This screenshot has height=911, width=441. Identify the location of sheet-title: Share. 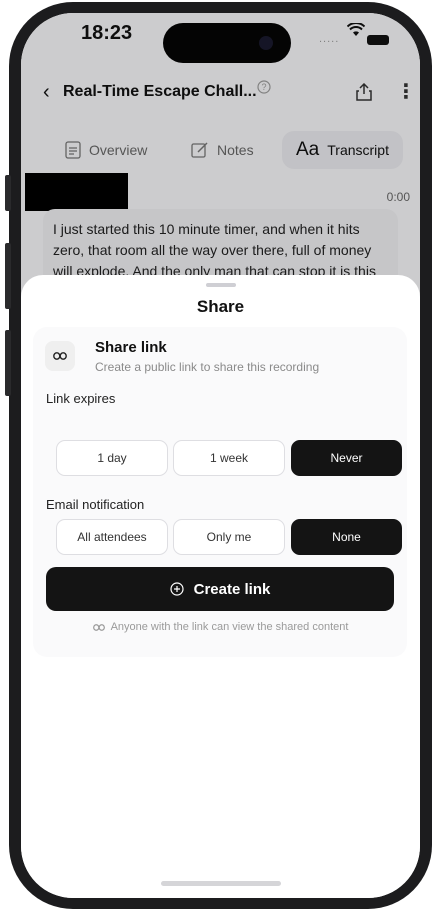
(220, 306).